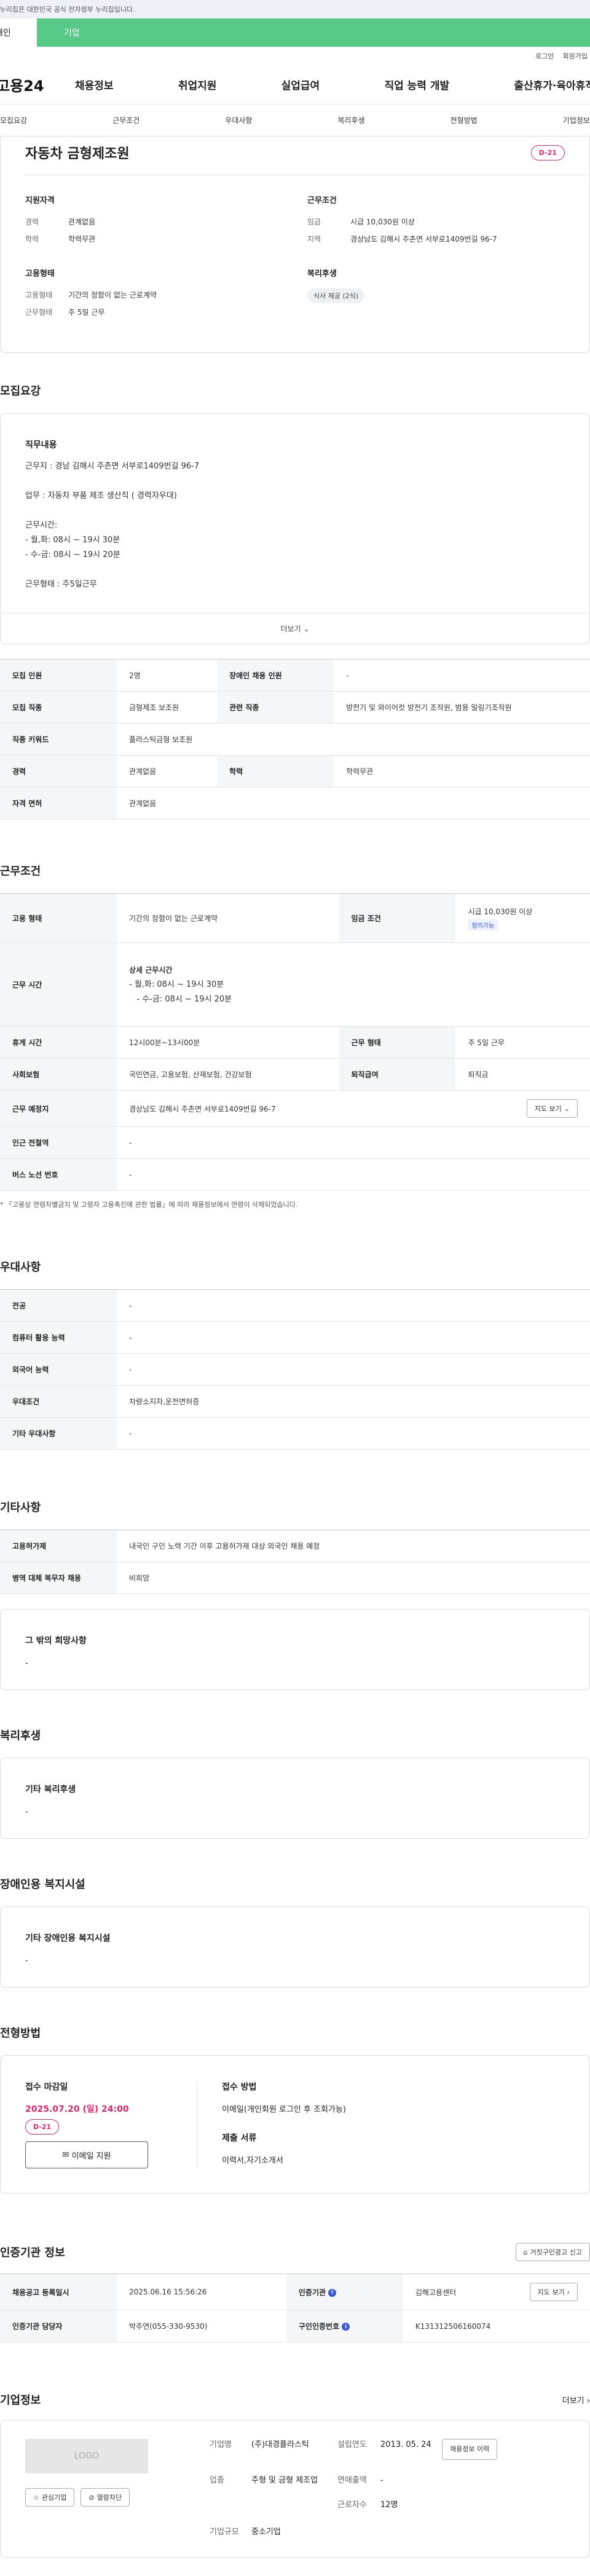 This screenshot has width=590, height=2576. What do you see at coordinates (470, 2450) in the screenshot?
I see `job-history-button: 채용정보 이력` at bounding box center [470, 2450].